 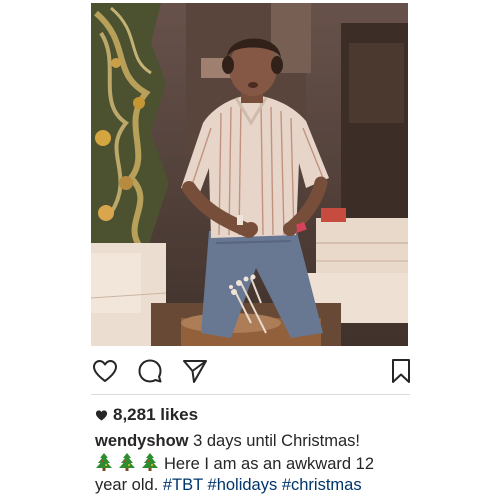 I want to click on likes-count: 8,281 likes, so click(x=146, y=415).